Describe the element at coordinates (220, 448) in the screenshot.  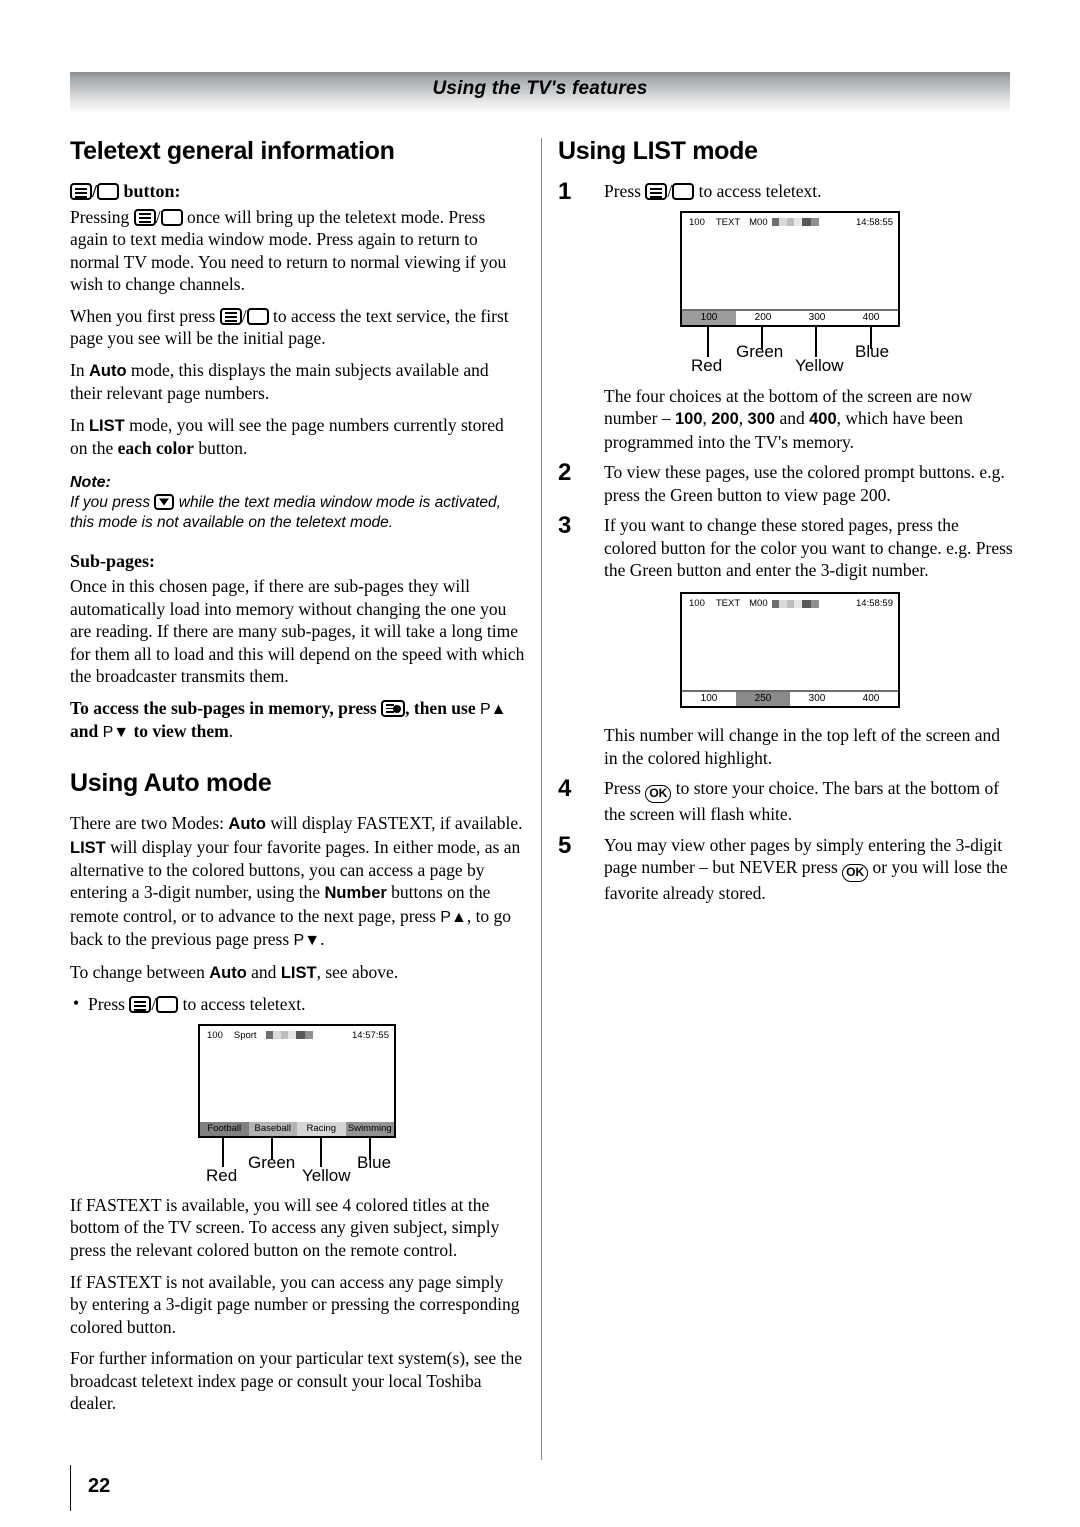
I see `p4-text-c: button.` at that location.